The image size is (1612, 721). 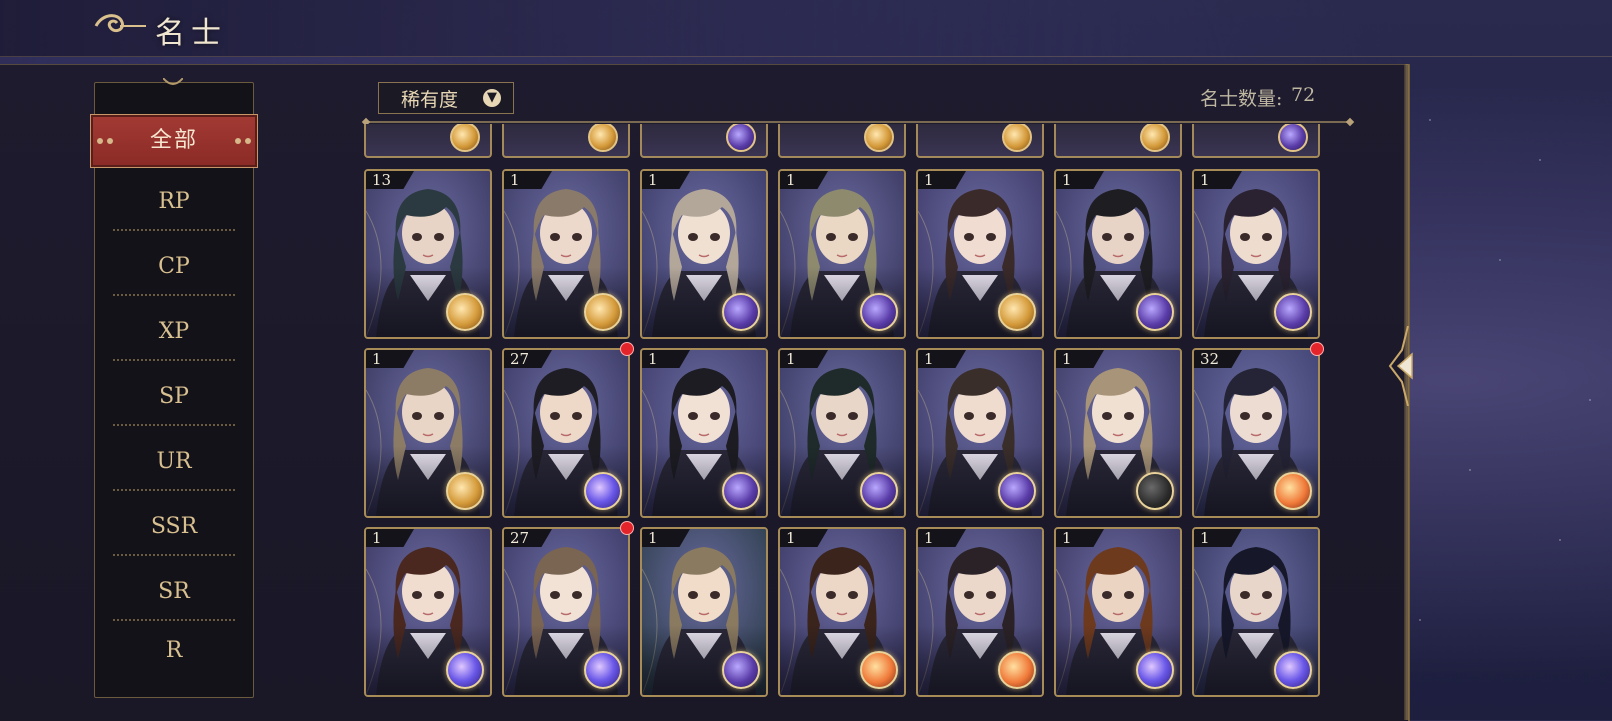 I want to click on character-card: 32, so click(x=1256, y=433).